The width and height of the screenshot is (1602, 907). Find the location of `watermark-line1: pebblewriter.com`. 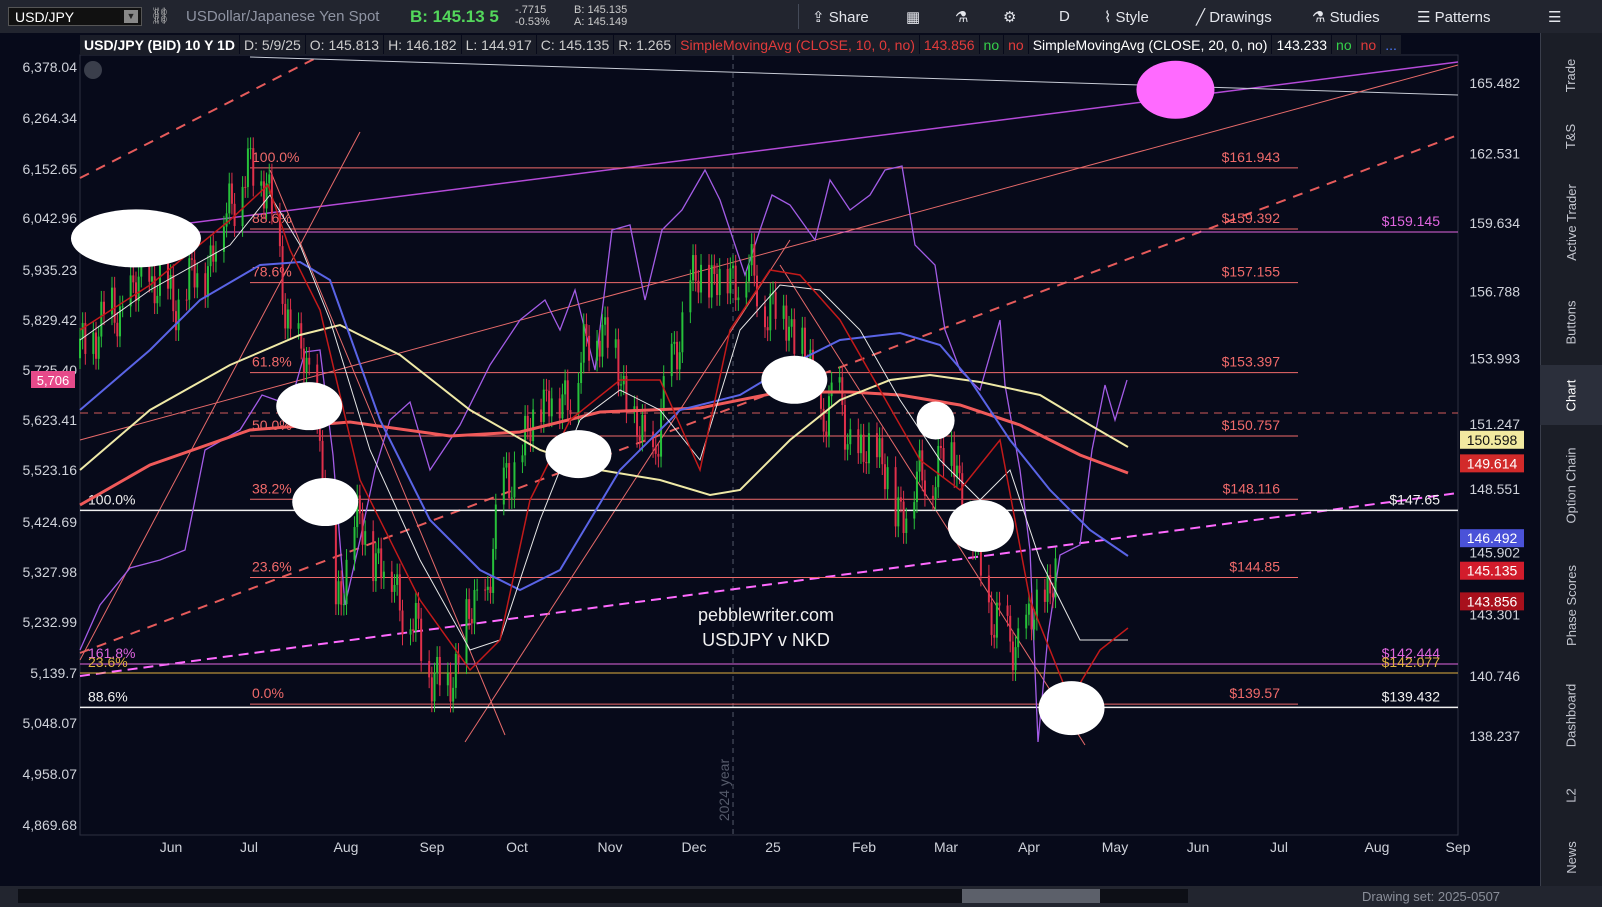

watermark-line1: pebblewriter.com is located at coordinates (766, 615).